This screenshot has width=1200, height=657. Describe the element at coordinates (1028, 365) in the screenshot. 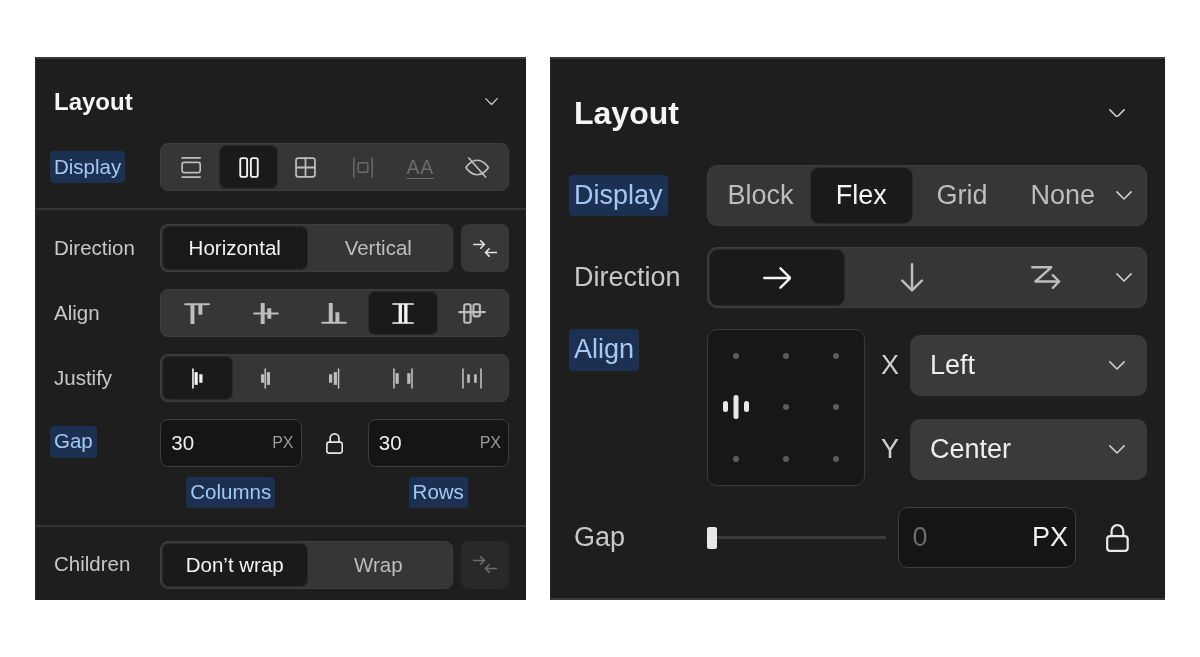

I see `dropdown: Left` at that location.